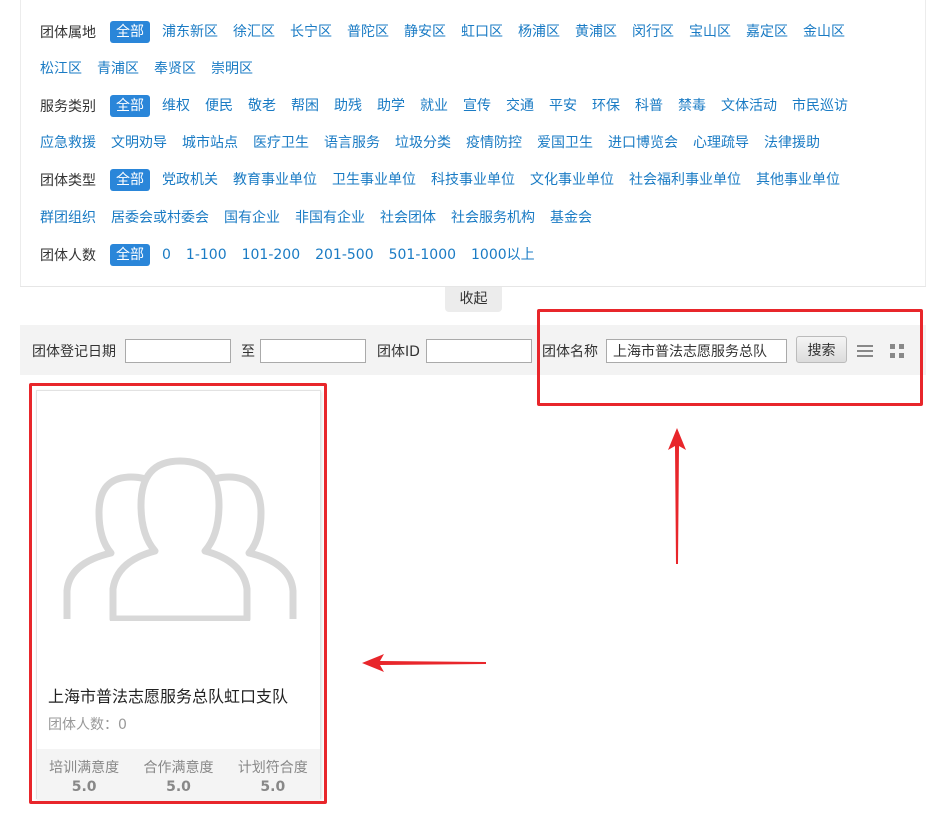  What do you see at coordinates (348, 106) in the screenshot?
I see `service-option: 助残` at bounding box center [348, 106].